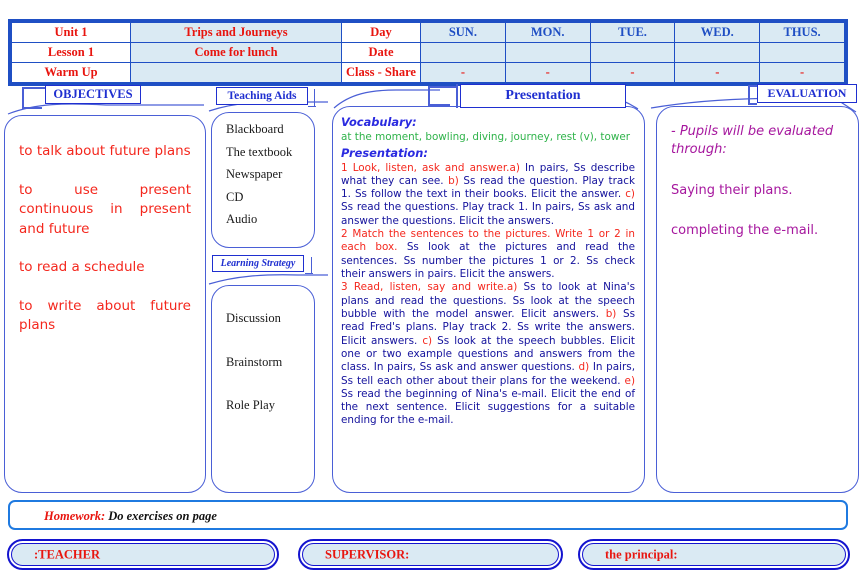 This screenshot has height=576, width=863. Describe the element at coordinates (745, 231) in the screenshot. I see `list-item: completing the e-mail.` at that location.